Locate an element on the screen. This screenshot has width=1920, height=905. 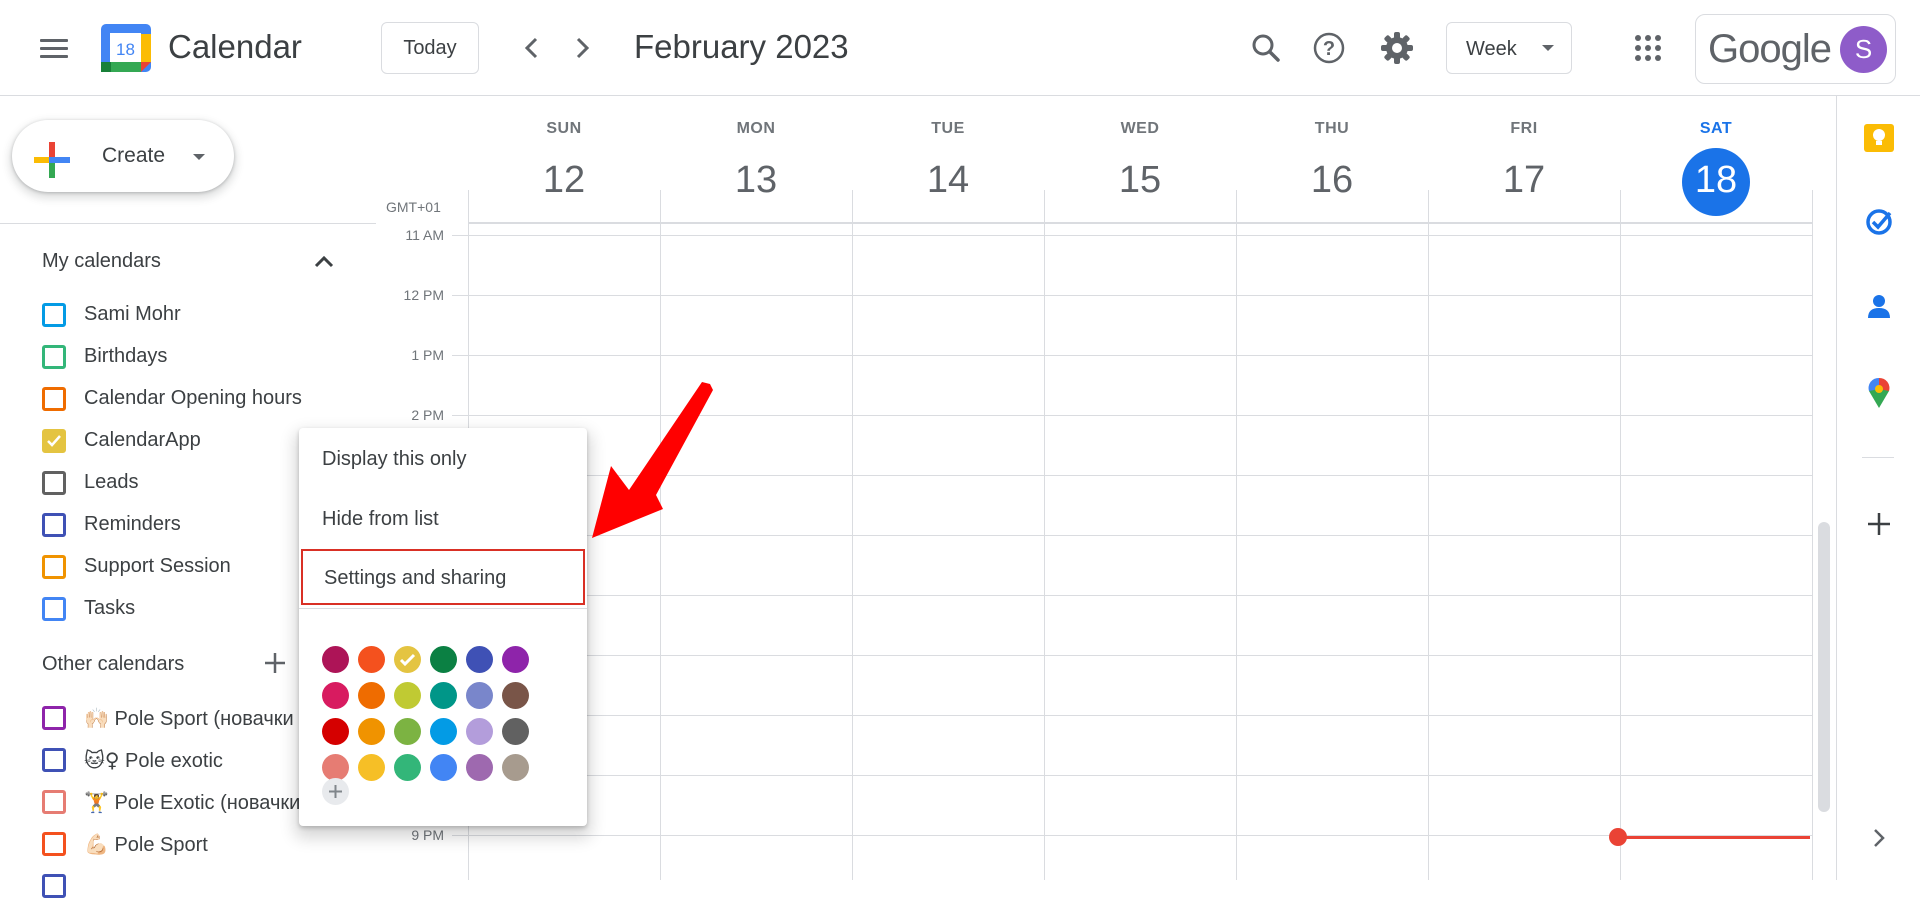
previous-week-chevron-icon is located at coordinates (532, 48).